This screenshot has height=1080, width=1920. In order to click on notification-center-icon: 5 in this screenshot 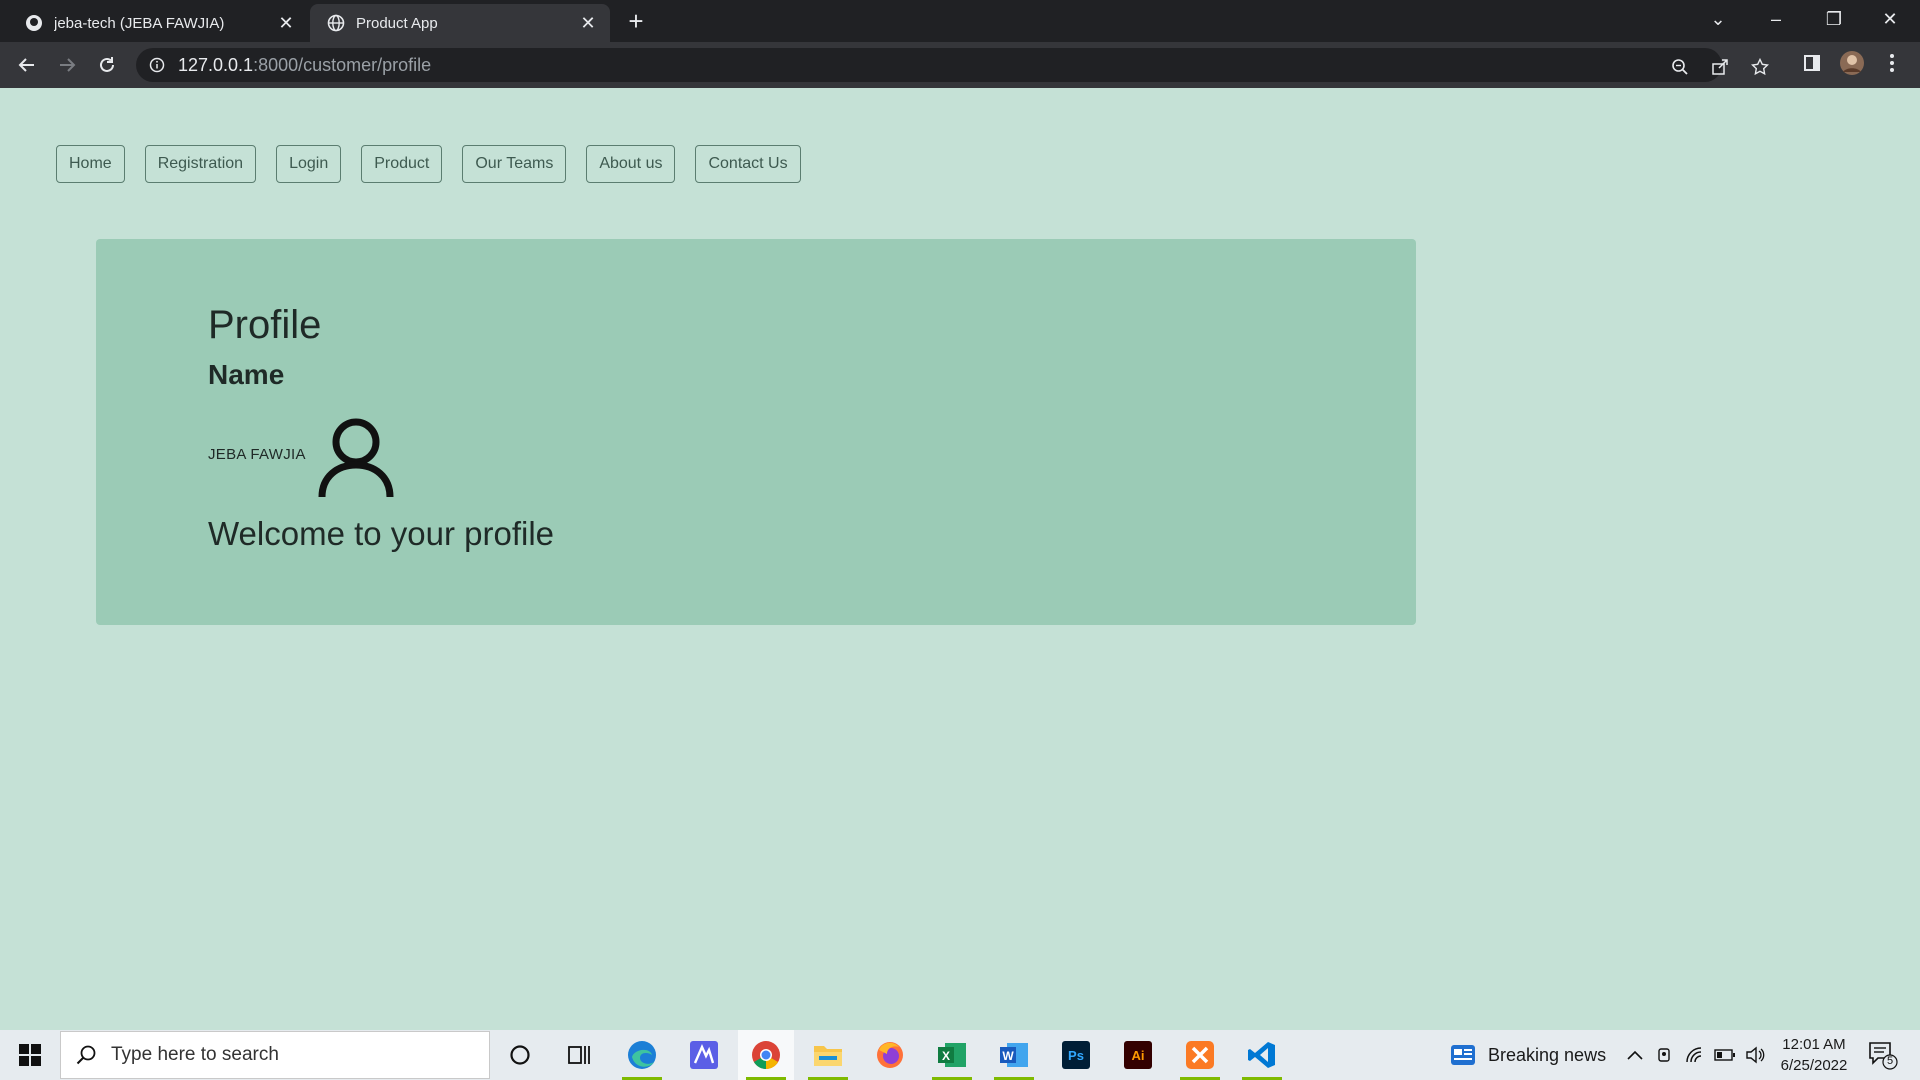, I will do `click(1883, 1055)`.